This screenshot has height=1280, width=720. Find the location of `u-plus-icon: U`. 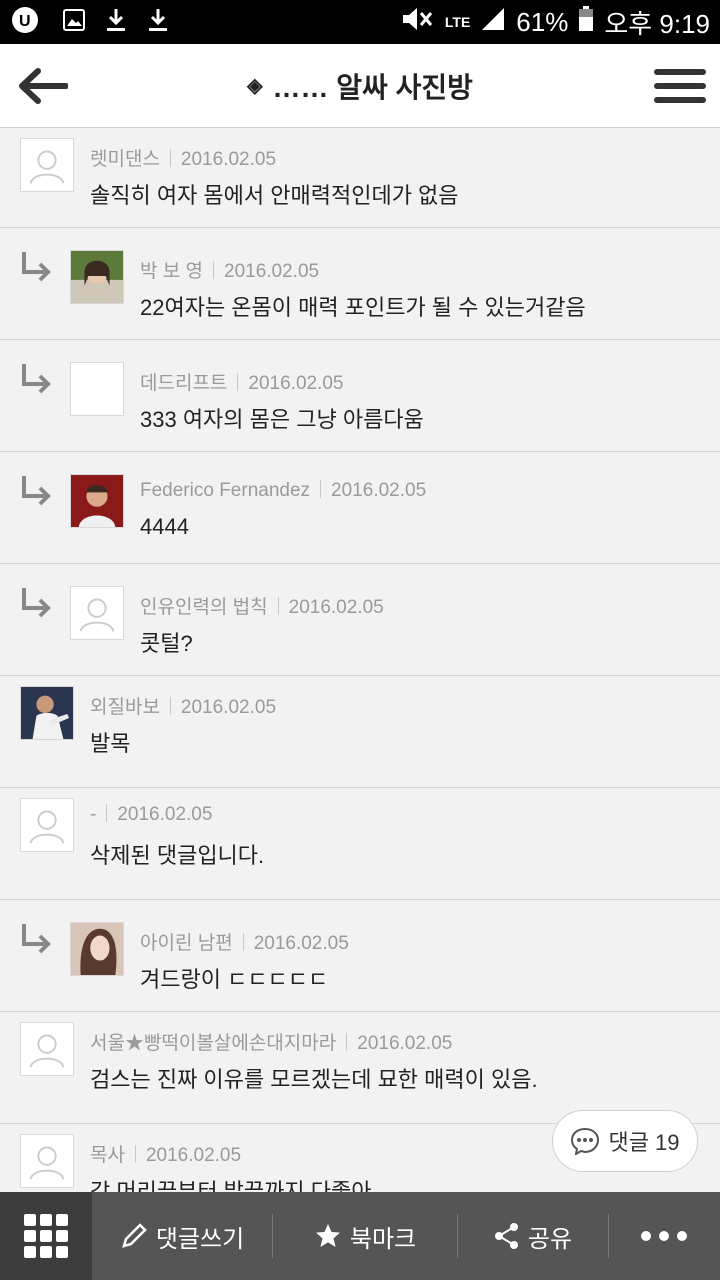

u-plus-icon: U is located at coordinates (27, 22).